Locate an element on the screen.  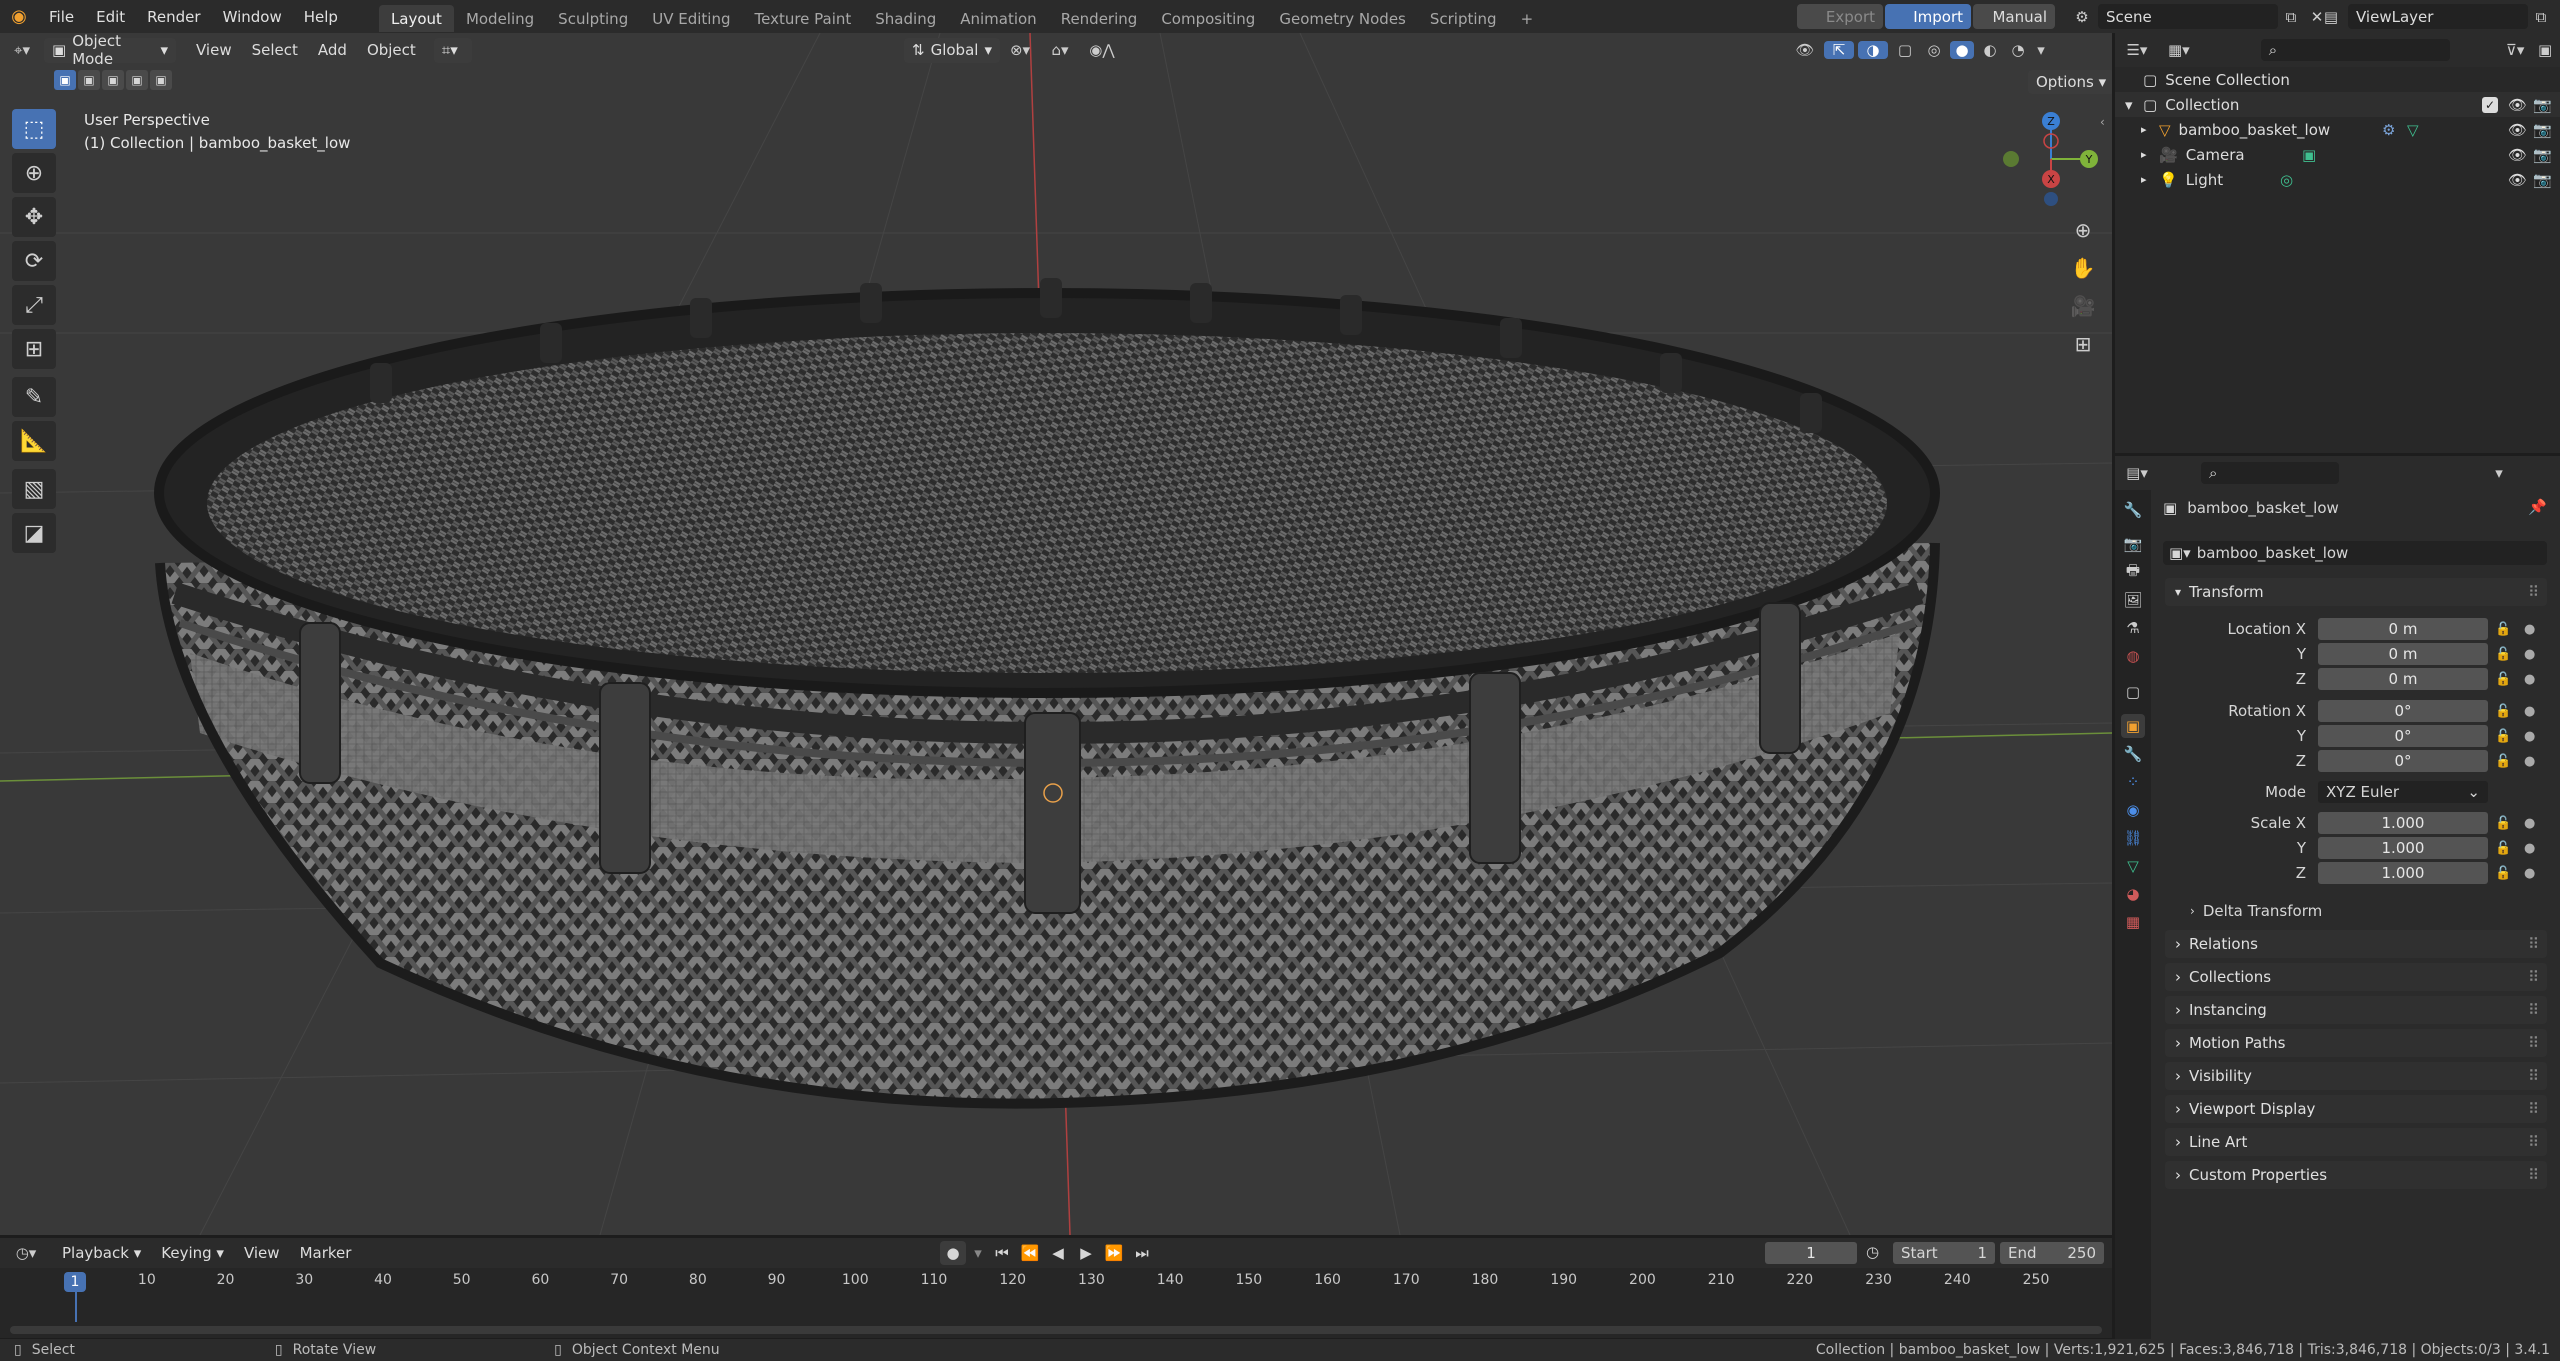
annotate-tool: ✎ is located at coordinates (34, 397).